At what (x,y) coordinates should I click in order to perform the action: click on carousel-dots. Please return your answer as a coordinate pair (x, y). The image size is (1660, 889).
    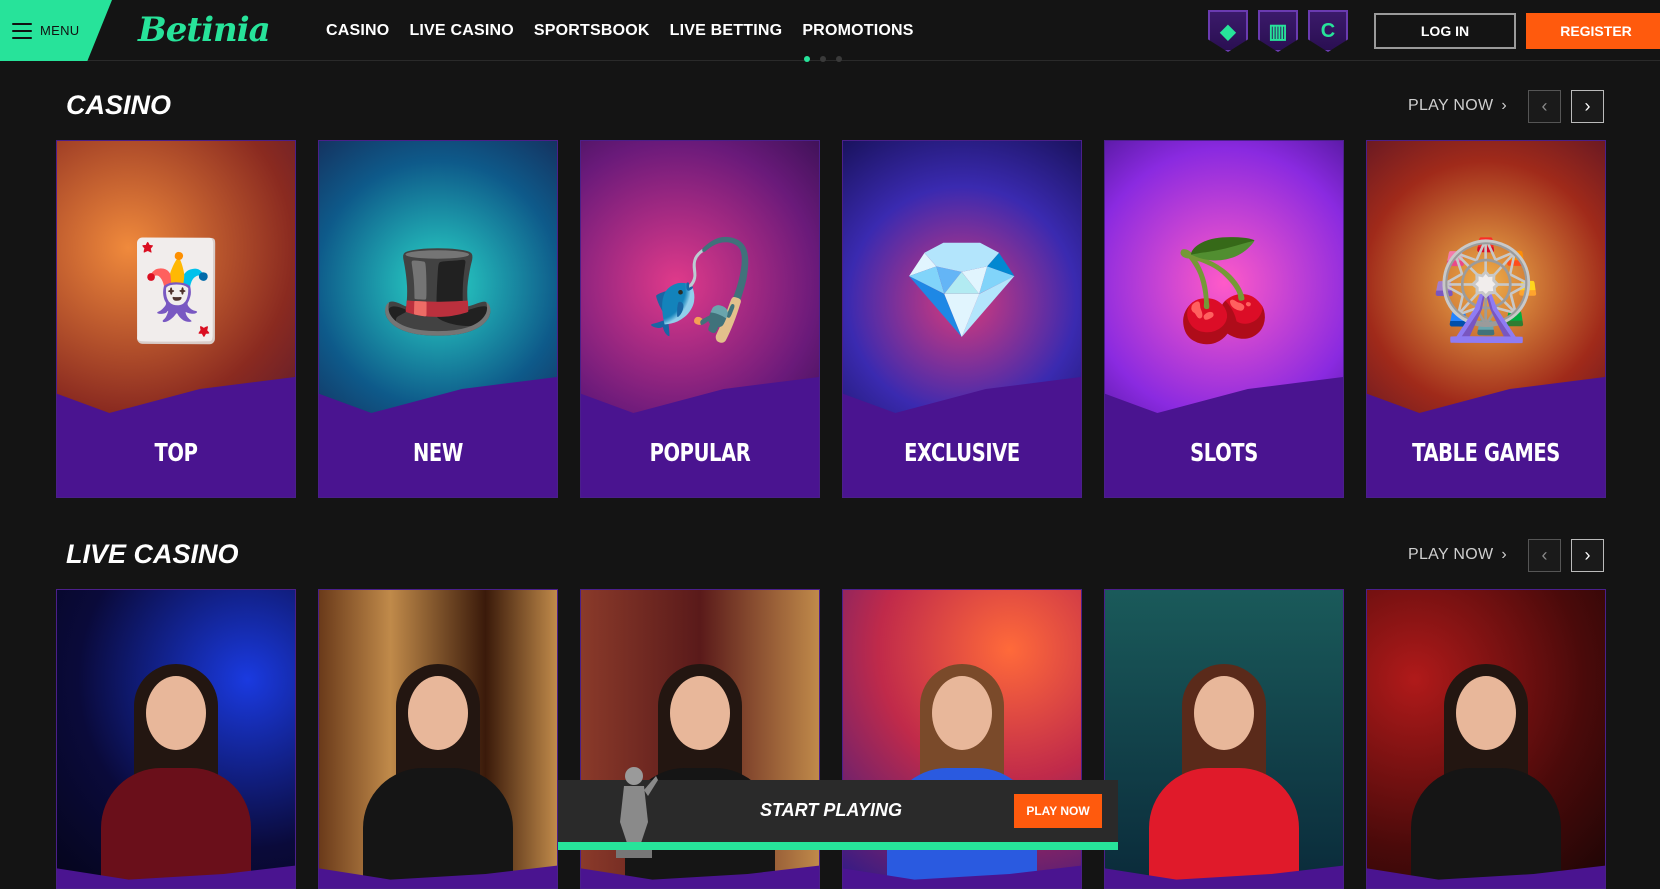
    Looking at the image, I should click on (823, 59).